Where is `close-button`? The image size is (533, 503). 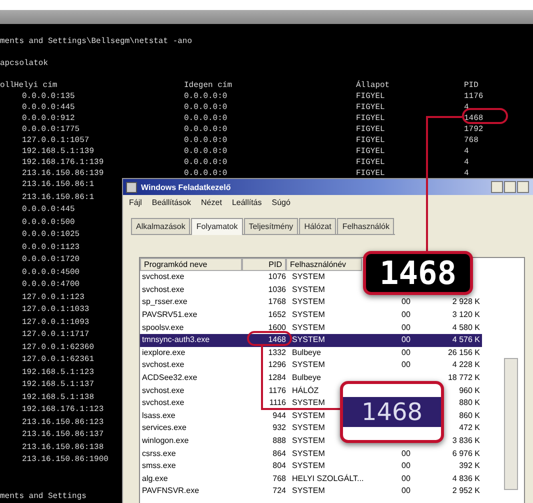
close-button is located at coordinates (523, 187).